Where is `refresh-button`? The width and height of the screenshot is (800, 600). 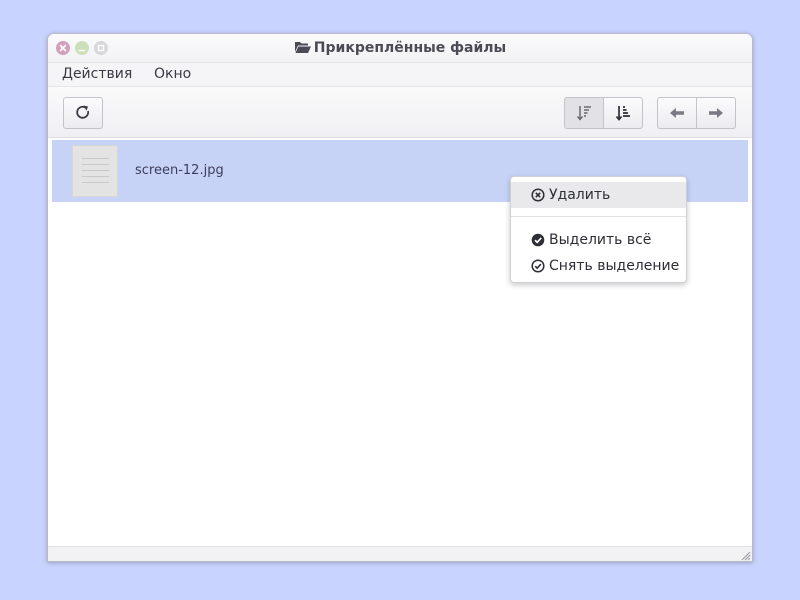
refresh-button is located at coordinates (83, 113).